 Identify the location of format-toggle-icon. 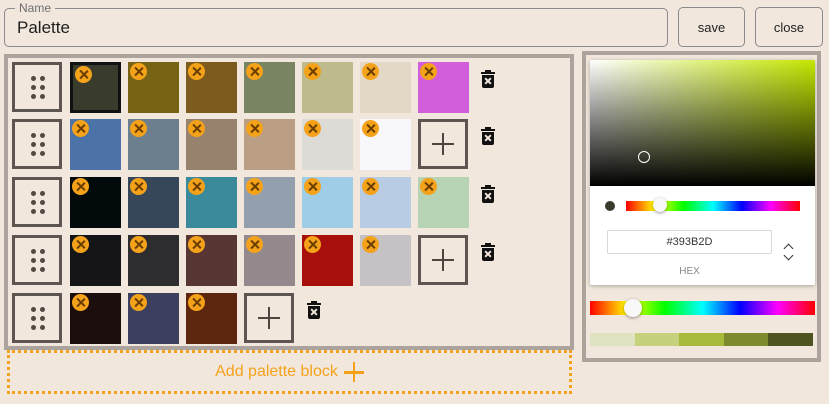
(789, 252).